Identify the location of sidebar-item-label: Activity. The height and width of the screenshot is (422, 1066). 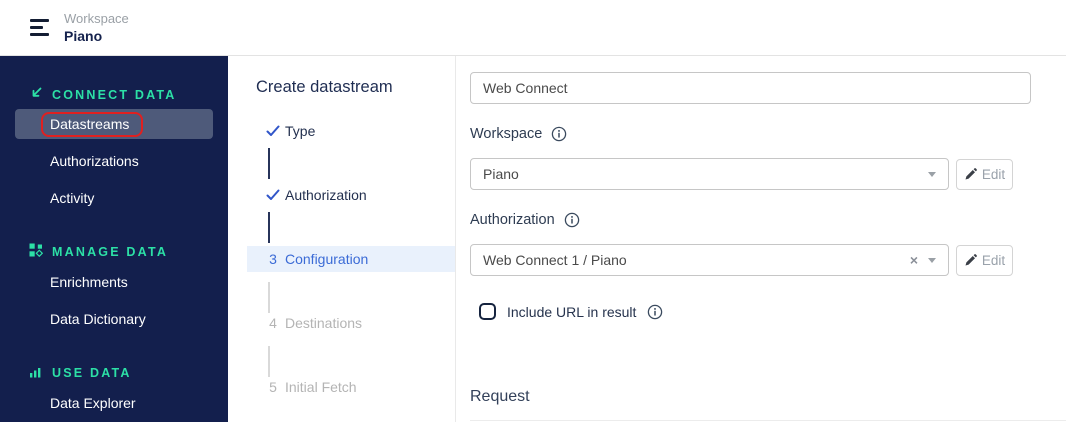
(72, 198).